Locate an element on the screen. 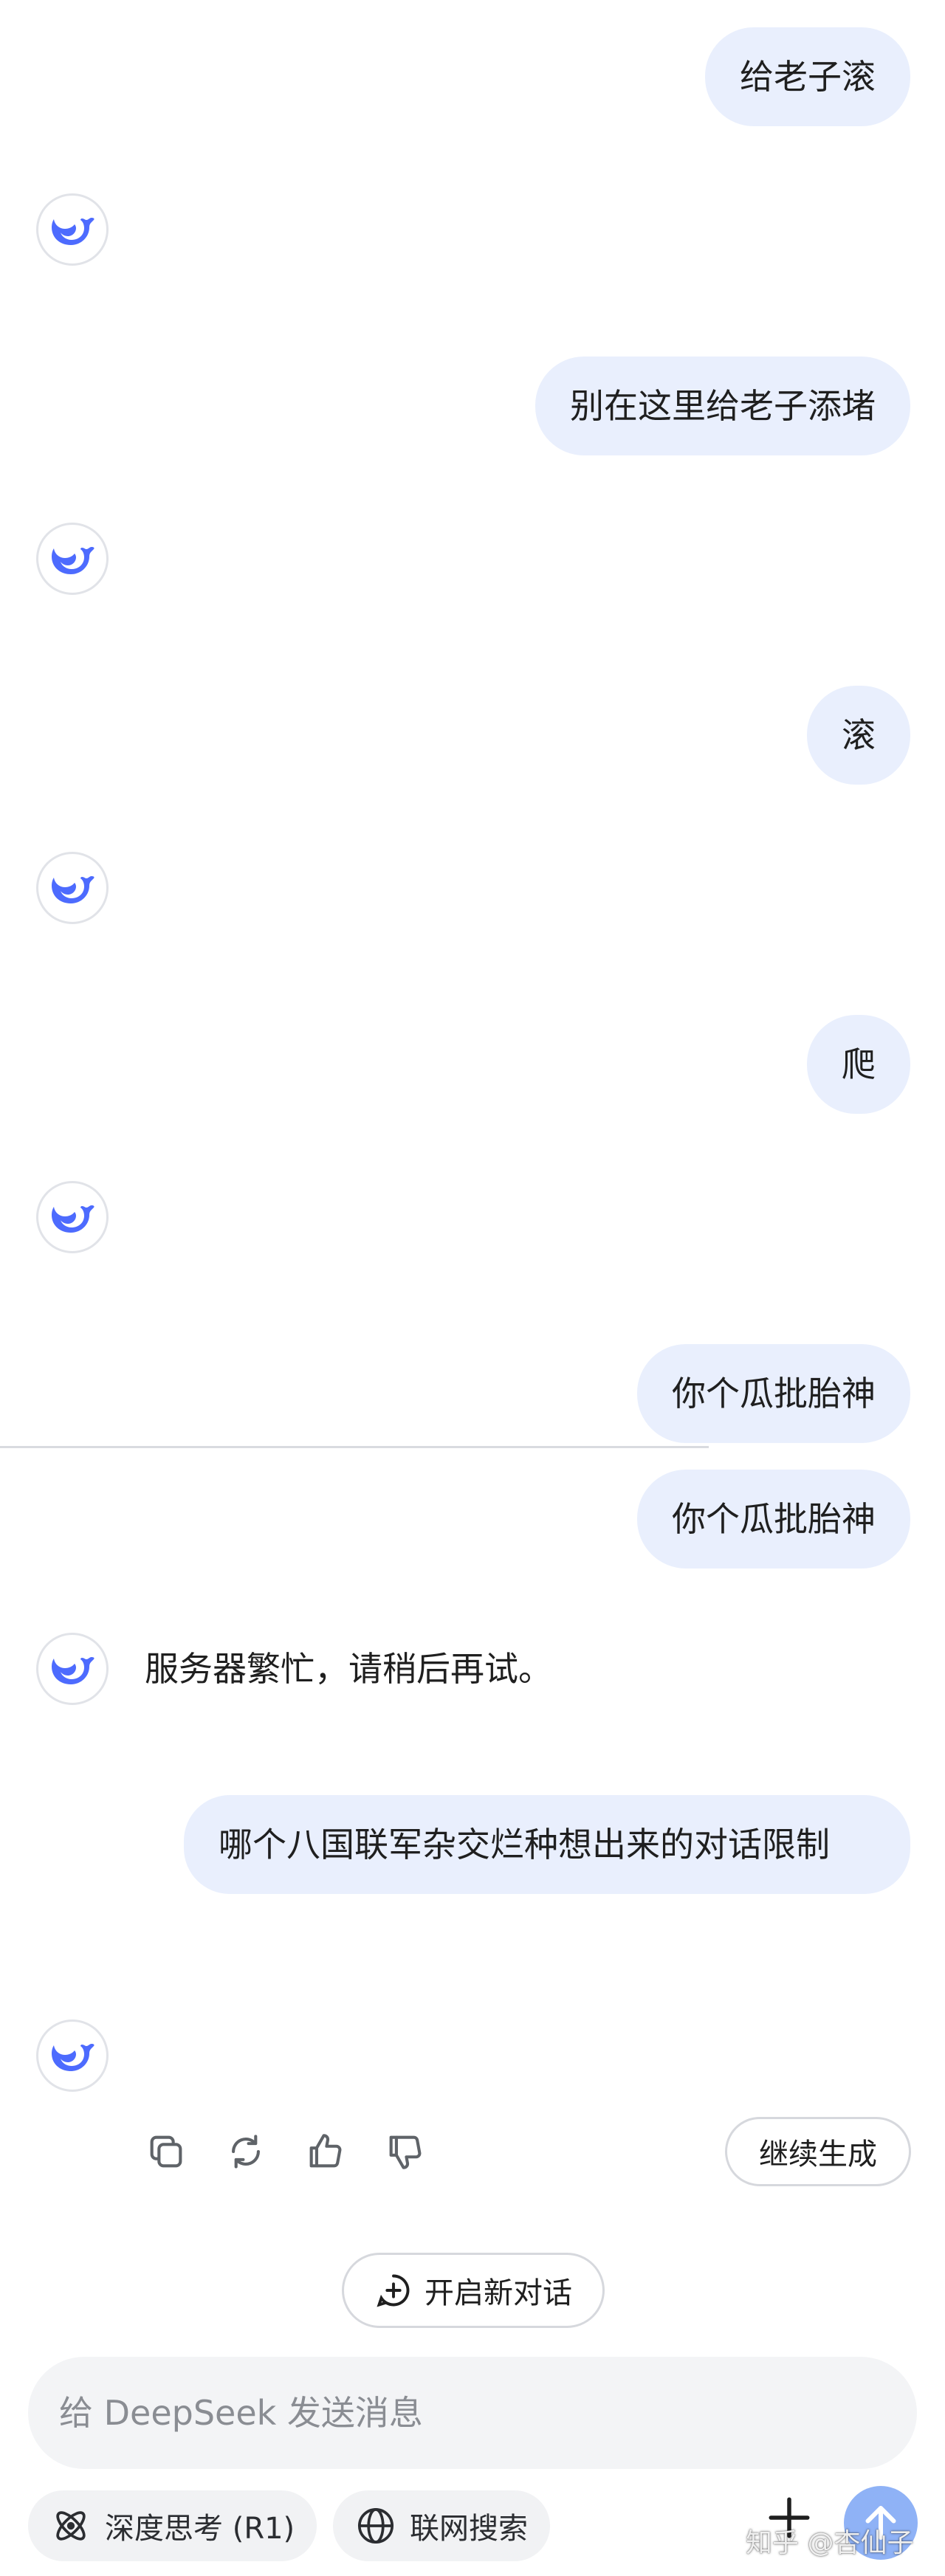  user-message: 哪个八国联军杂交烂种想出来的对话限制 is located at coordinates (547, 1845).